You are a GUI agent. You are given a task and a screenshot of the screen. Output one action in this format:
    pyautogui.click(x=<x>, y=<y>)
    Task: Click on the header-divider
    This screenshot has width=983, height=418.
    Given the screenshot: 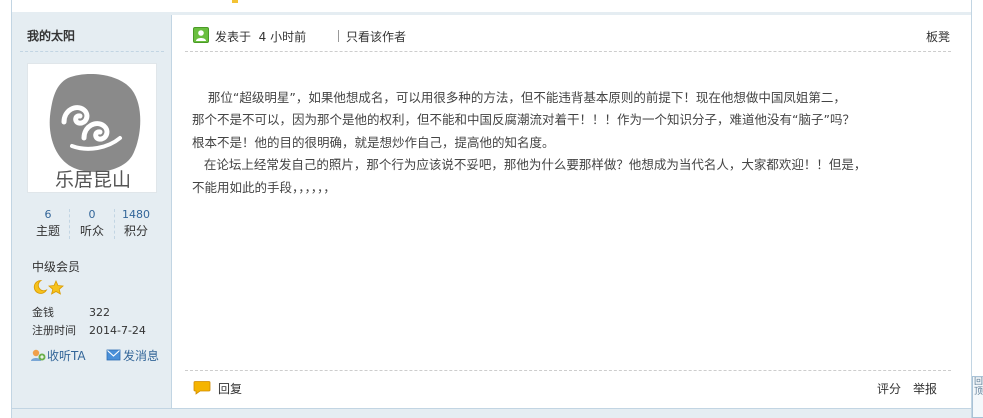 What is the action you would take?
    pyautogui.click(x=568, y=51)
    